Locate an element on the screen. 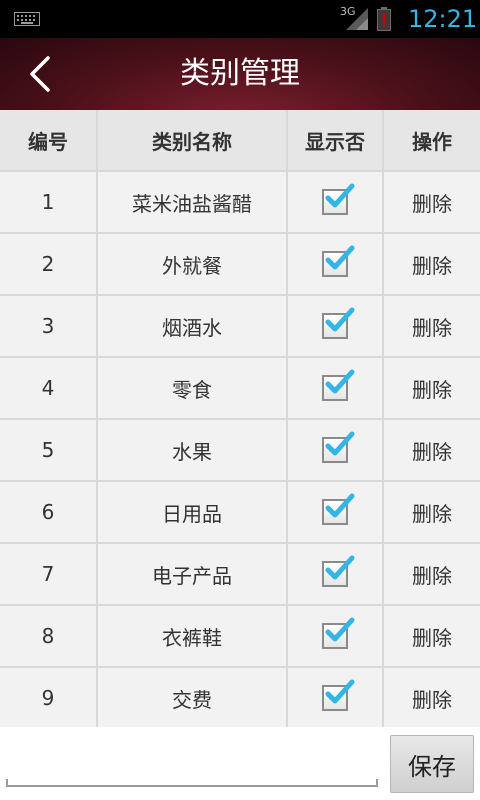 The height and width of the screenshot is (800, 480). row-id: 5 is located at coordinates (49, 450).